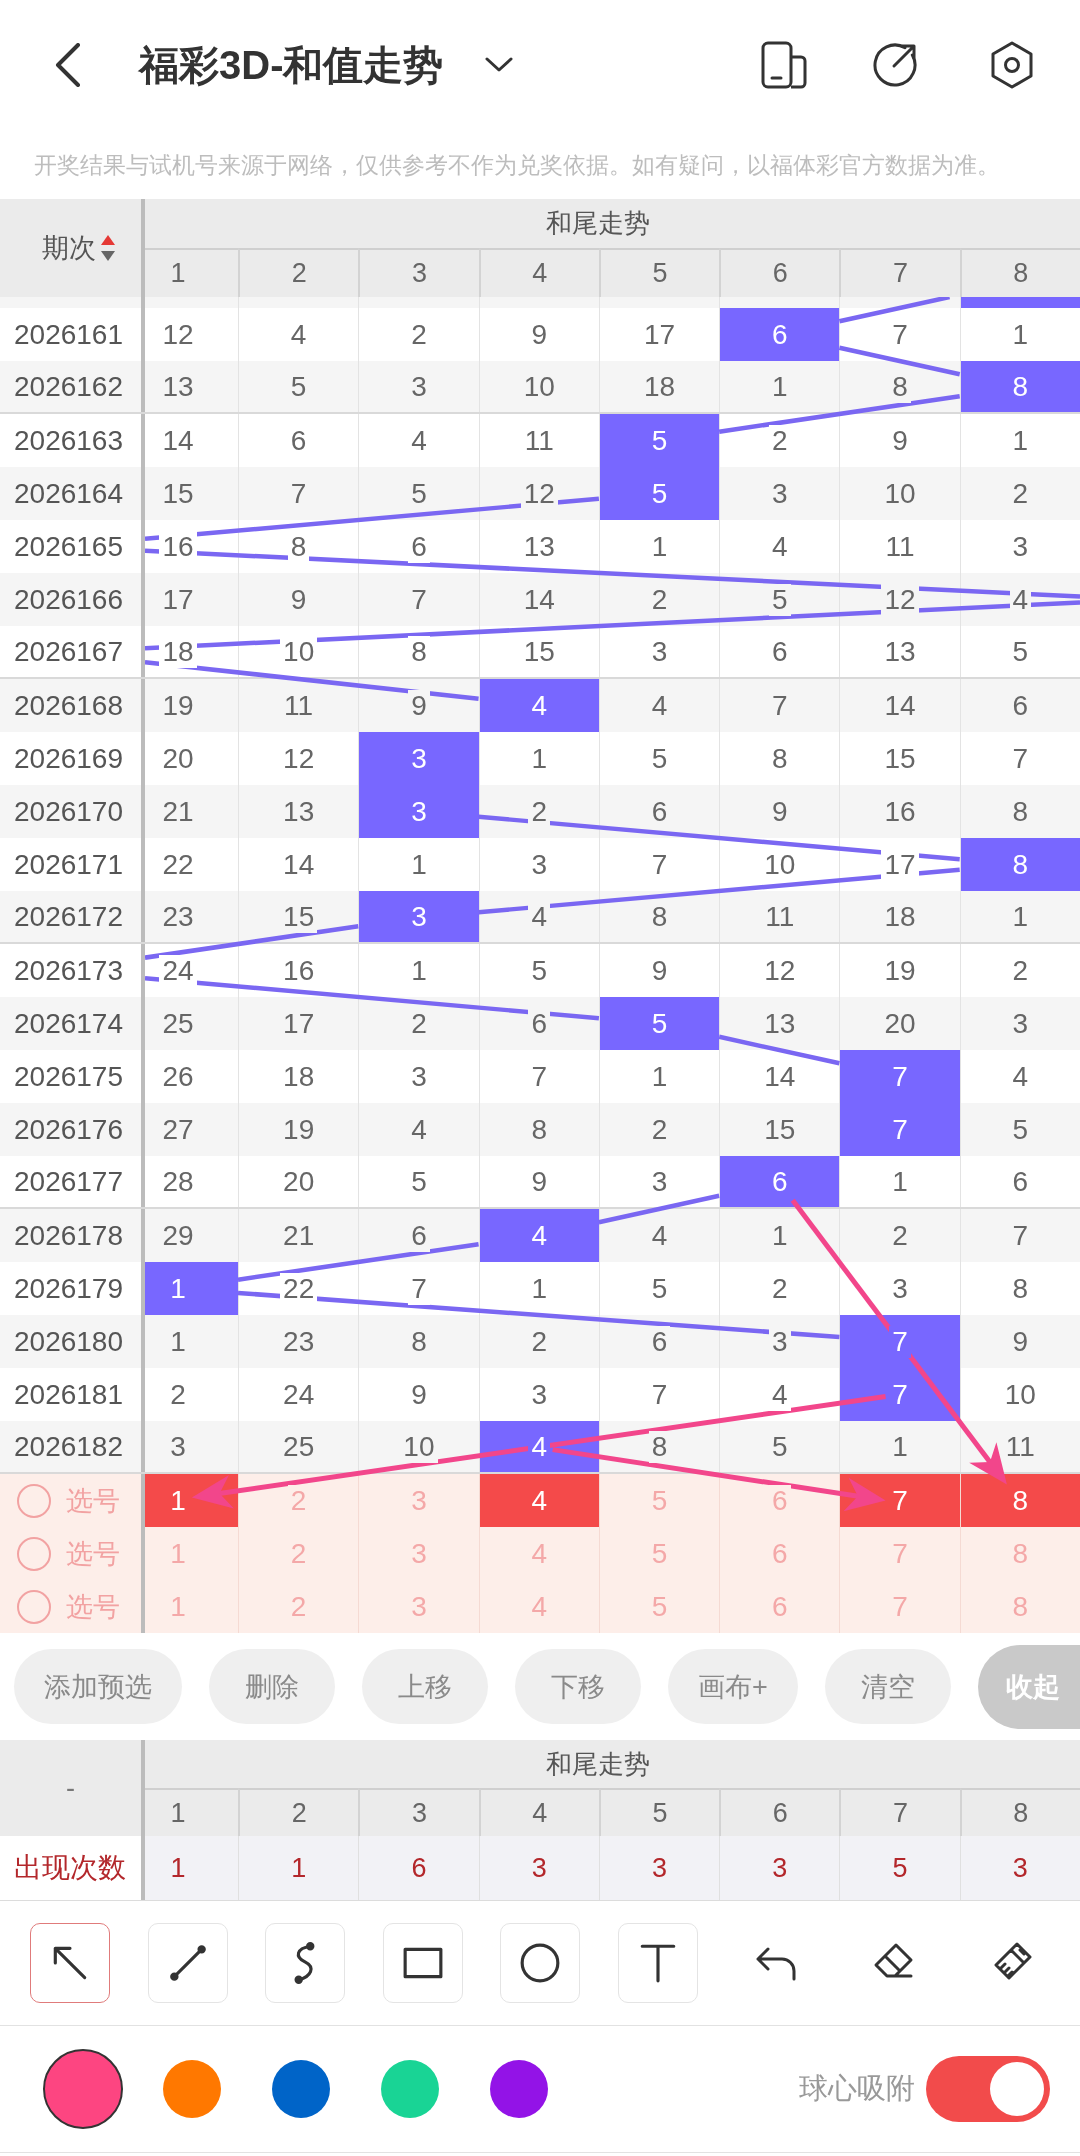  I want to click on tool-button, so click(70, 1963).